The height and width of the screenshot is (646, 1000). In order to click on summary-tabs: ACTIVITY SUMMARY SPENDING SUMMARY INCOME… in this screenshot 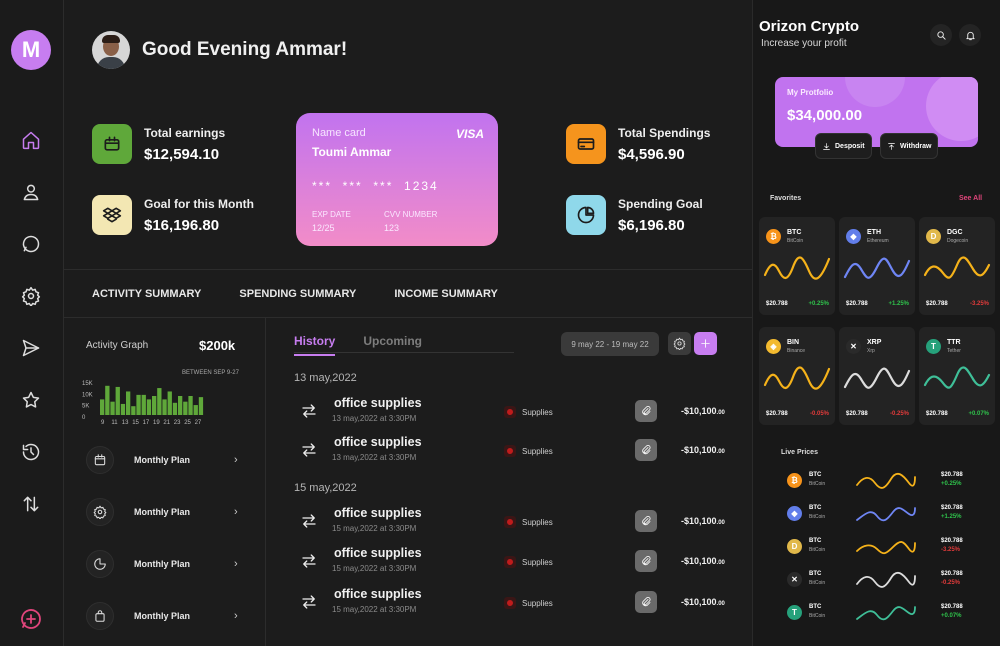, I will do `click(314, 294)`.